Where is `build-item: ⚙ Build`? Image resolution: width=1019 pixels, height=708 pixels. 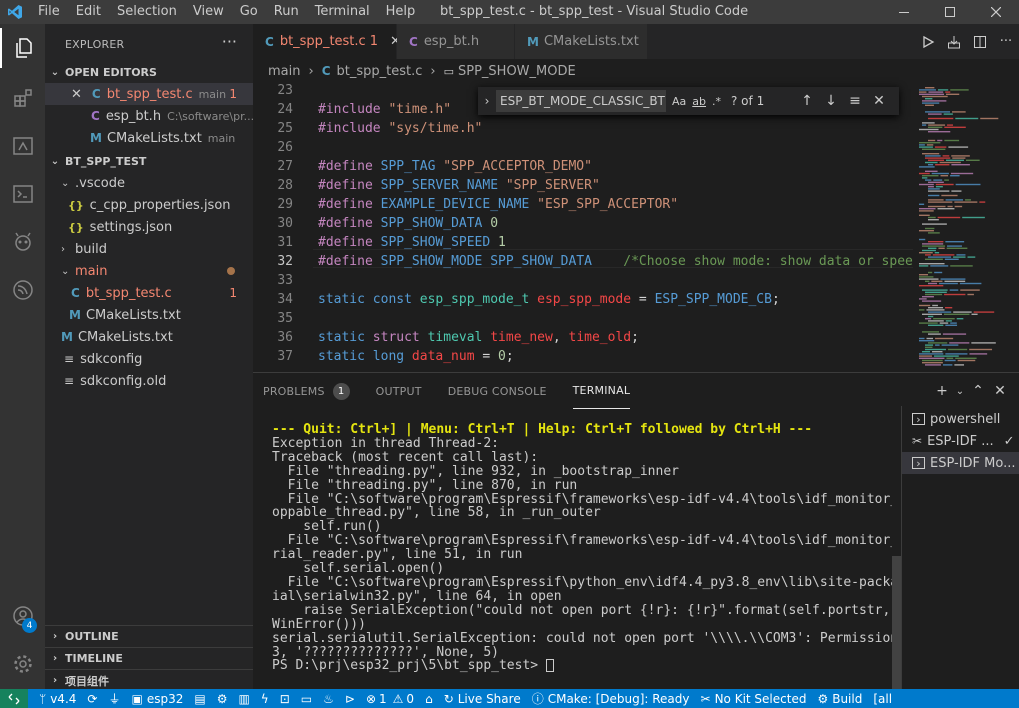 build-item: ⚙ Build is located at coordinates (839, 699).